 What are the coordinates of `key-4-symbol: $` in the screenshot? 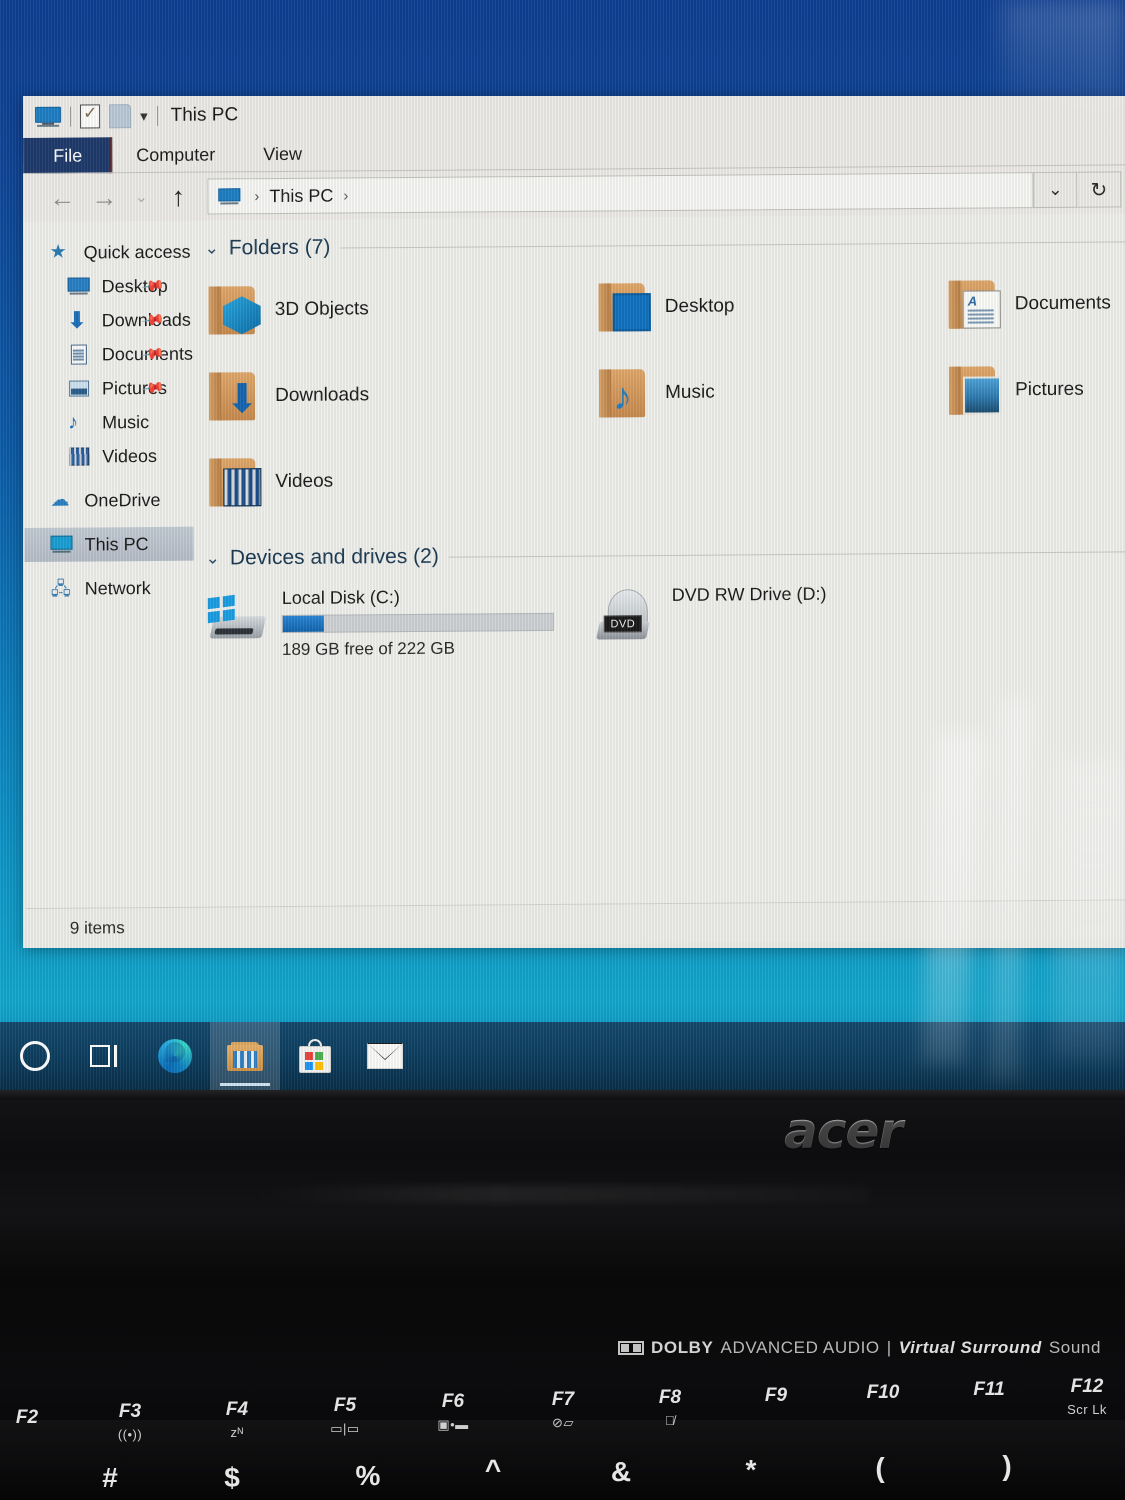 It's located at (232, 1478).